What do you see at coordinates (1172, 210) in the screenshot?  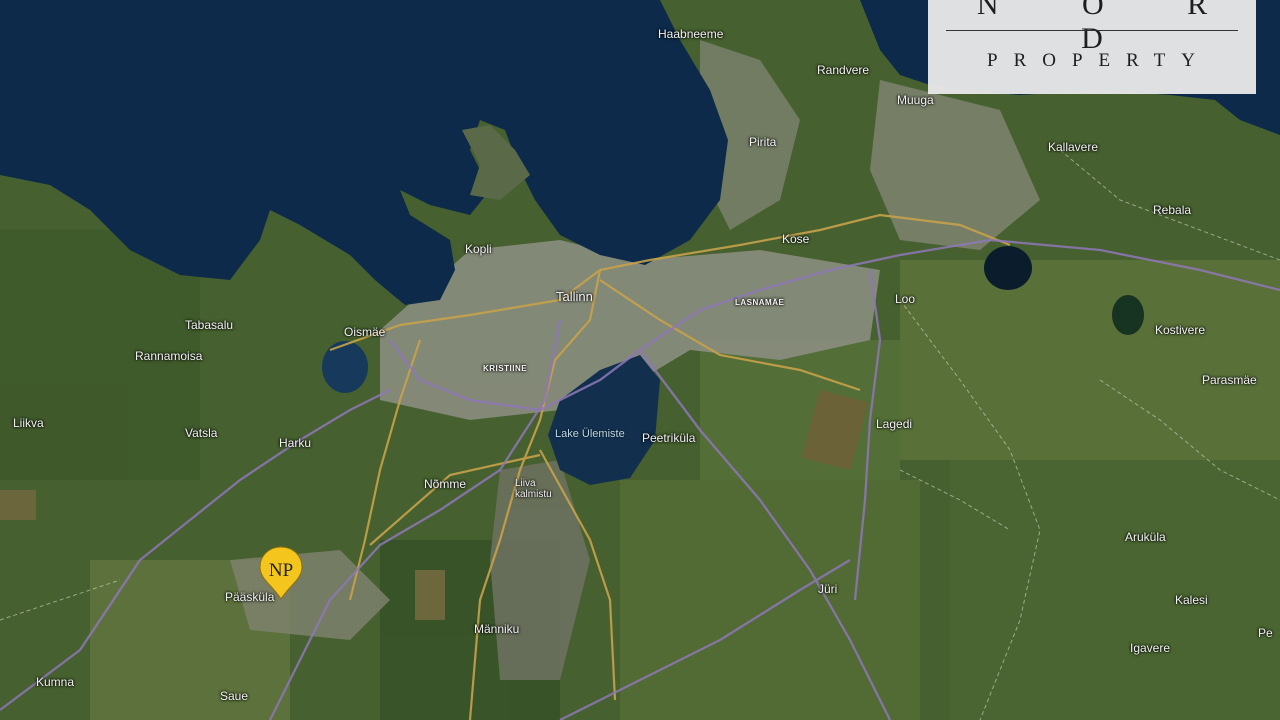 I see `place-label-rebala: Rebala` at bounding box center [1172, 210].